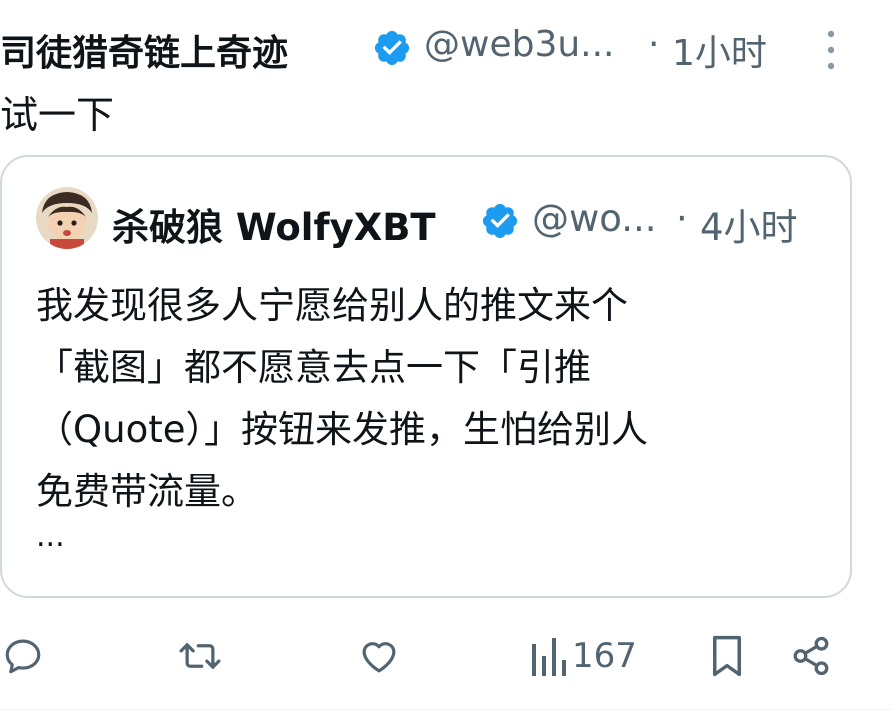 The width and height of the screenshot is (891, 716). I want to click on avatar-image, so click(67, 218).